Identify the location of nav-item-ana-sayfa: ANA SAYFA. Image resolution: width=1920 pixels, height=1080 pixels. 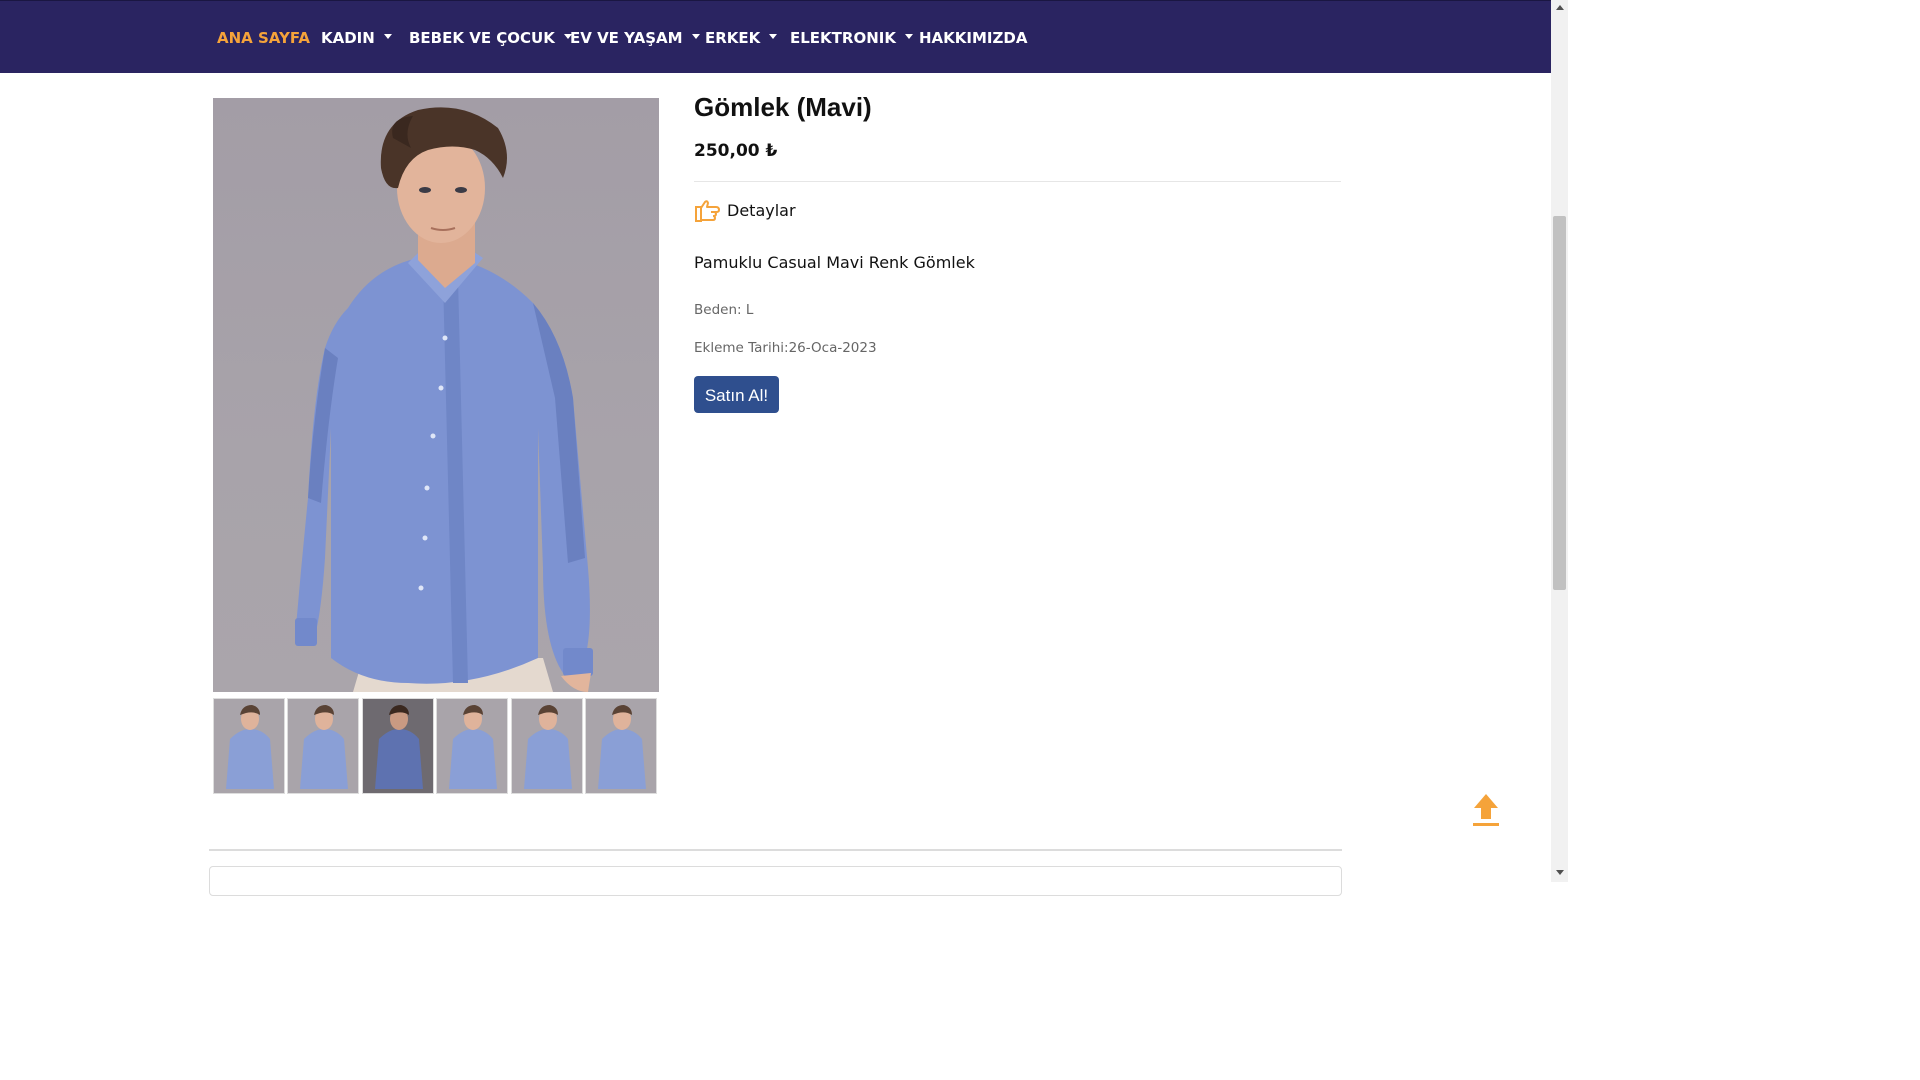
(263, 38).